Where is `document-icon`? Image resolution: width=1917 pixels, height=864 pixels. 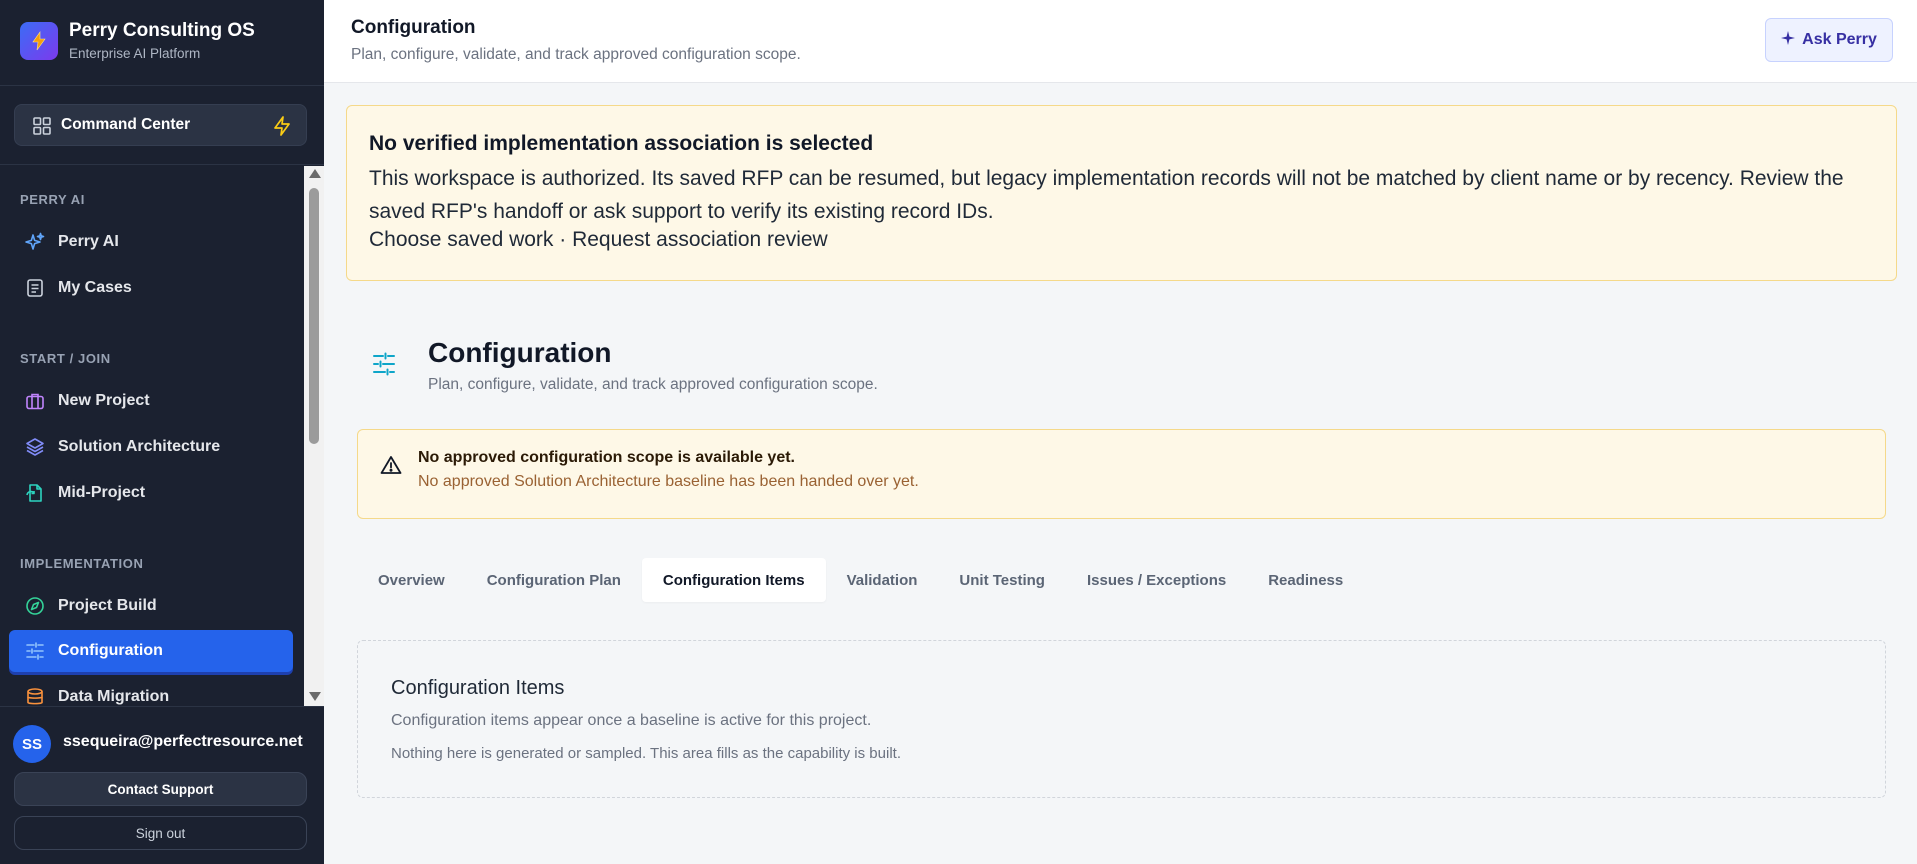 document-icon is located at coordinates (35, 288).